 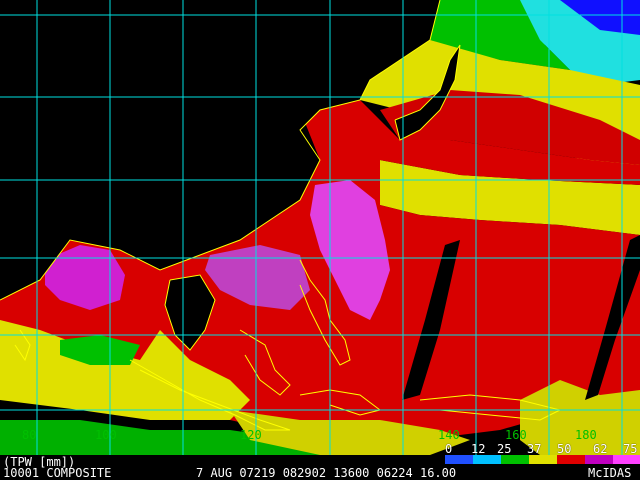 What do you see at coordinates (449, 435) in the screenshot?
I see `lon-label-140: 140` at bounding box center [449, 435].